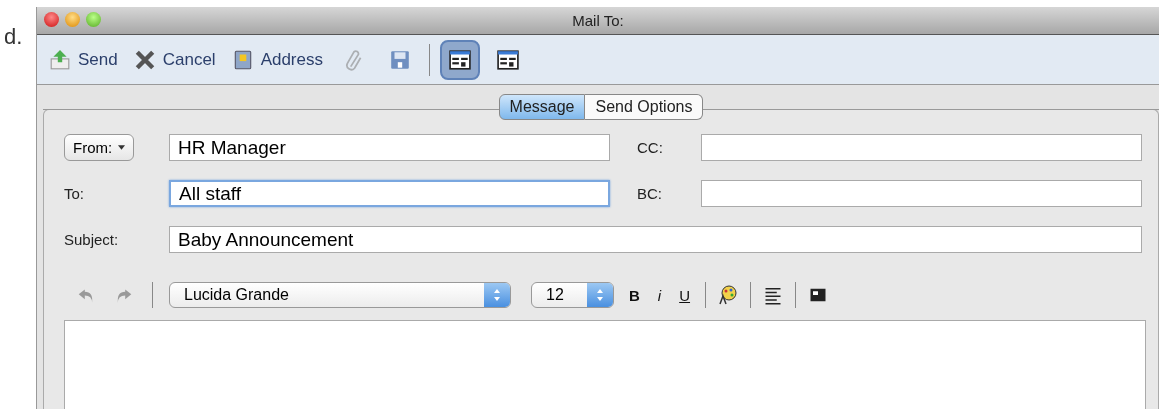  Describe the element at coordinates (92, 239) in the screenshot. I see `field-label: Subject:` at that location.